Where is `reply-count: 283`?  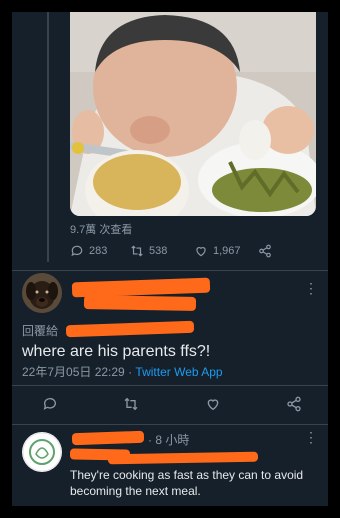
reply-count: 283 is located at coordinates (98, 251).